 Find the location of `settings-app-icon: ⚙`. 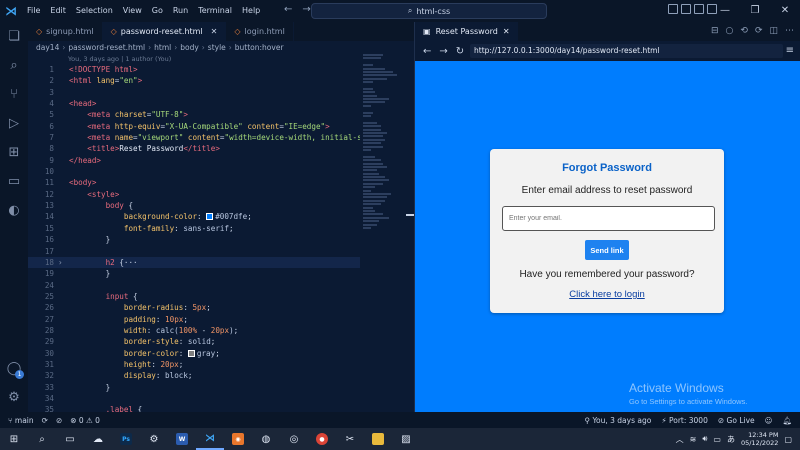

settings-app-icon: ⚙ is located at coordinates (154, 439).